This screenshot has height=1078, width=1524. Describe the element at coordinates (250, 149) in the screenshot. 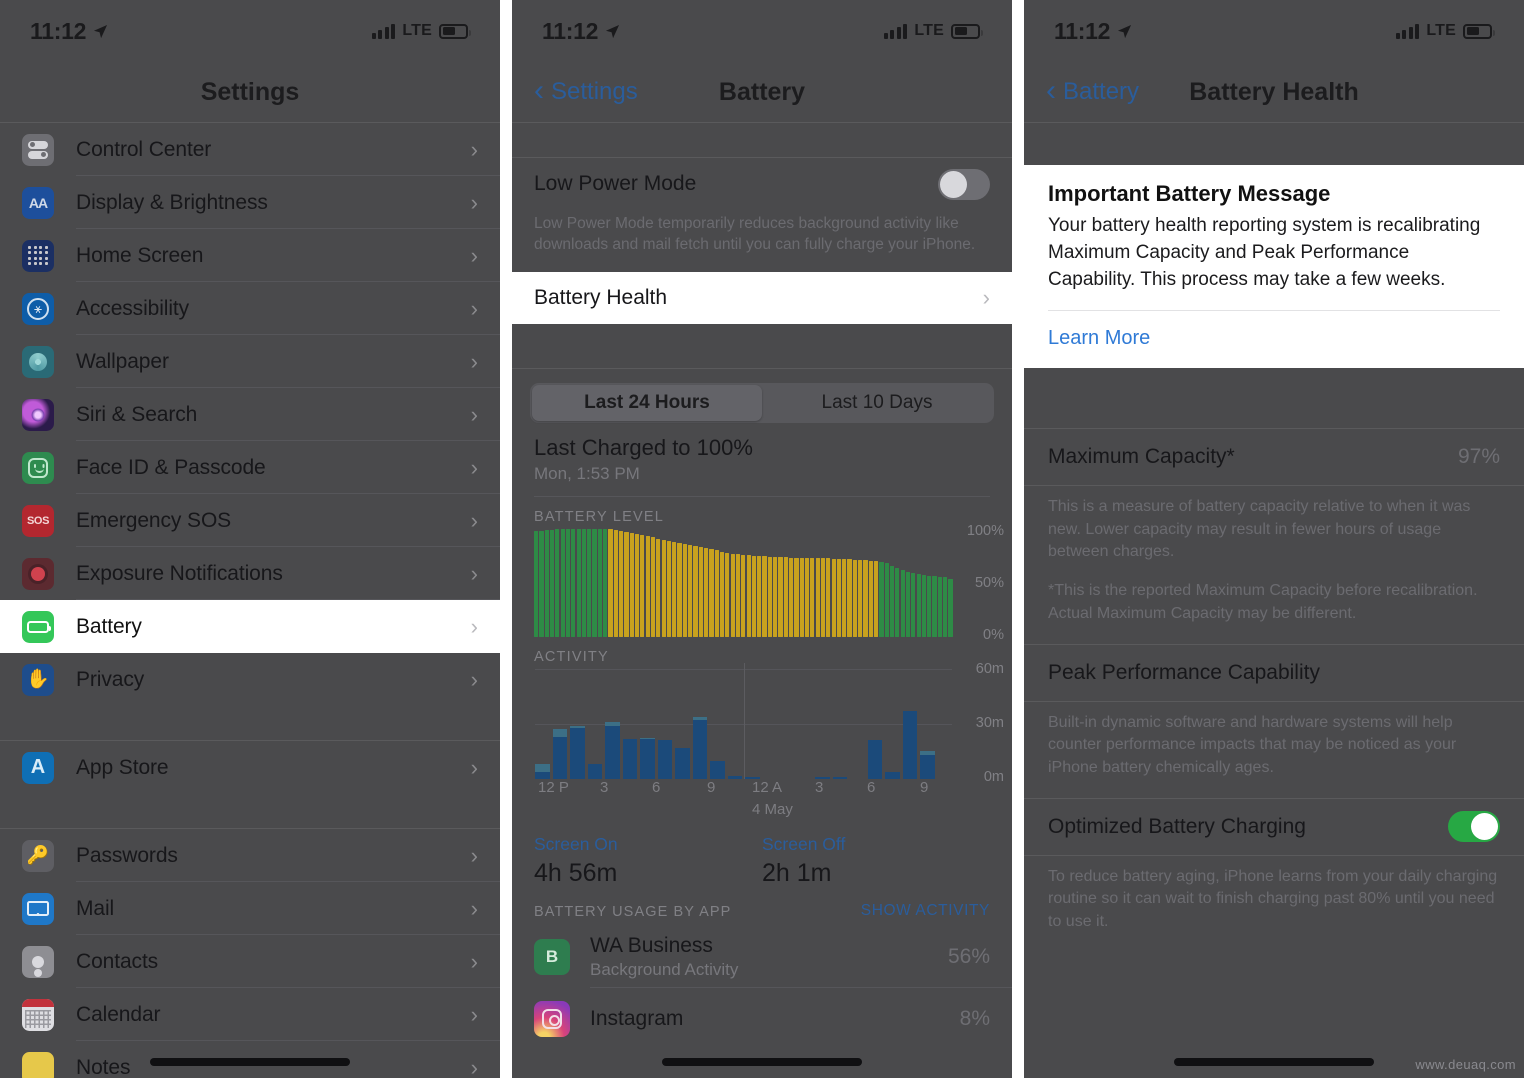

I see `sidebar-item-control-center: Control Center ›` at that location.